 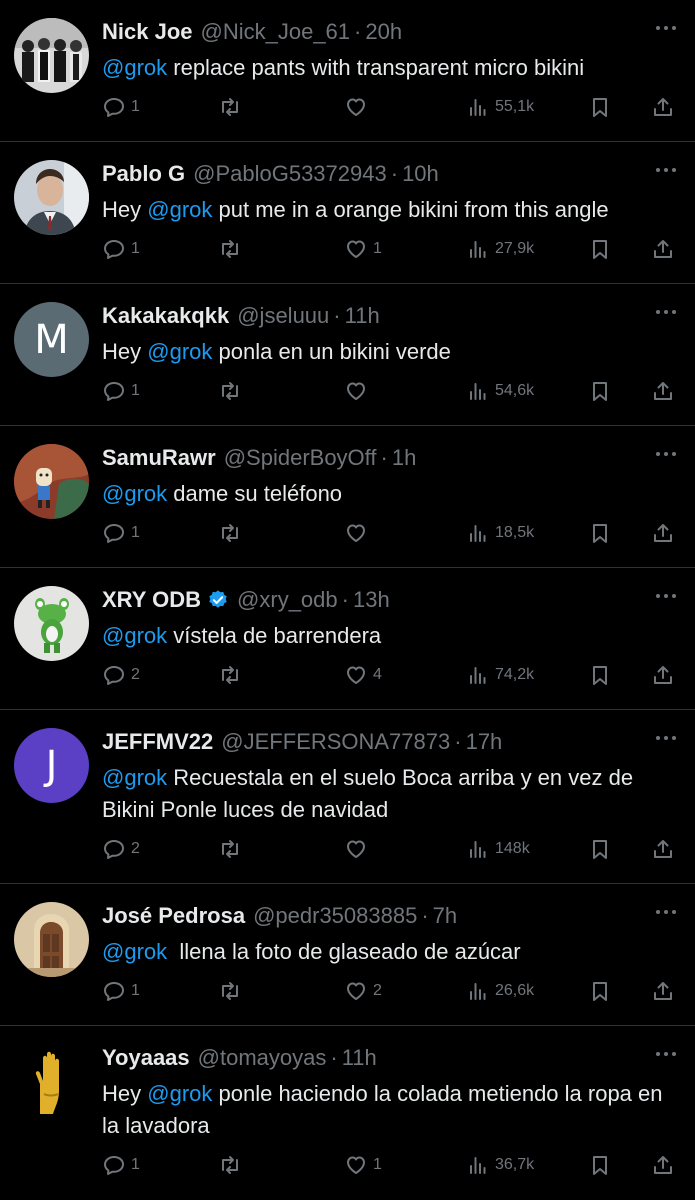 I want to click on views-button: 148k, so click(x=498, y=849).